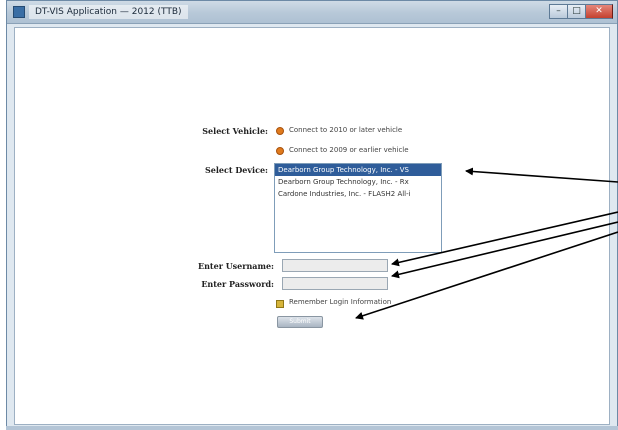 This screenshot has height=430, width=618. What do you see at coordinates (358, 182) in the screenshot?
I see `device-item-dearborn-rx: Dearborn Group Technology, Inc. - Rx` at bounding box center [358, 182].